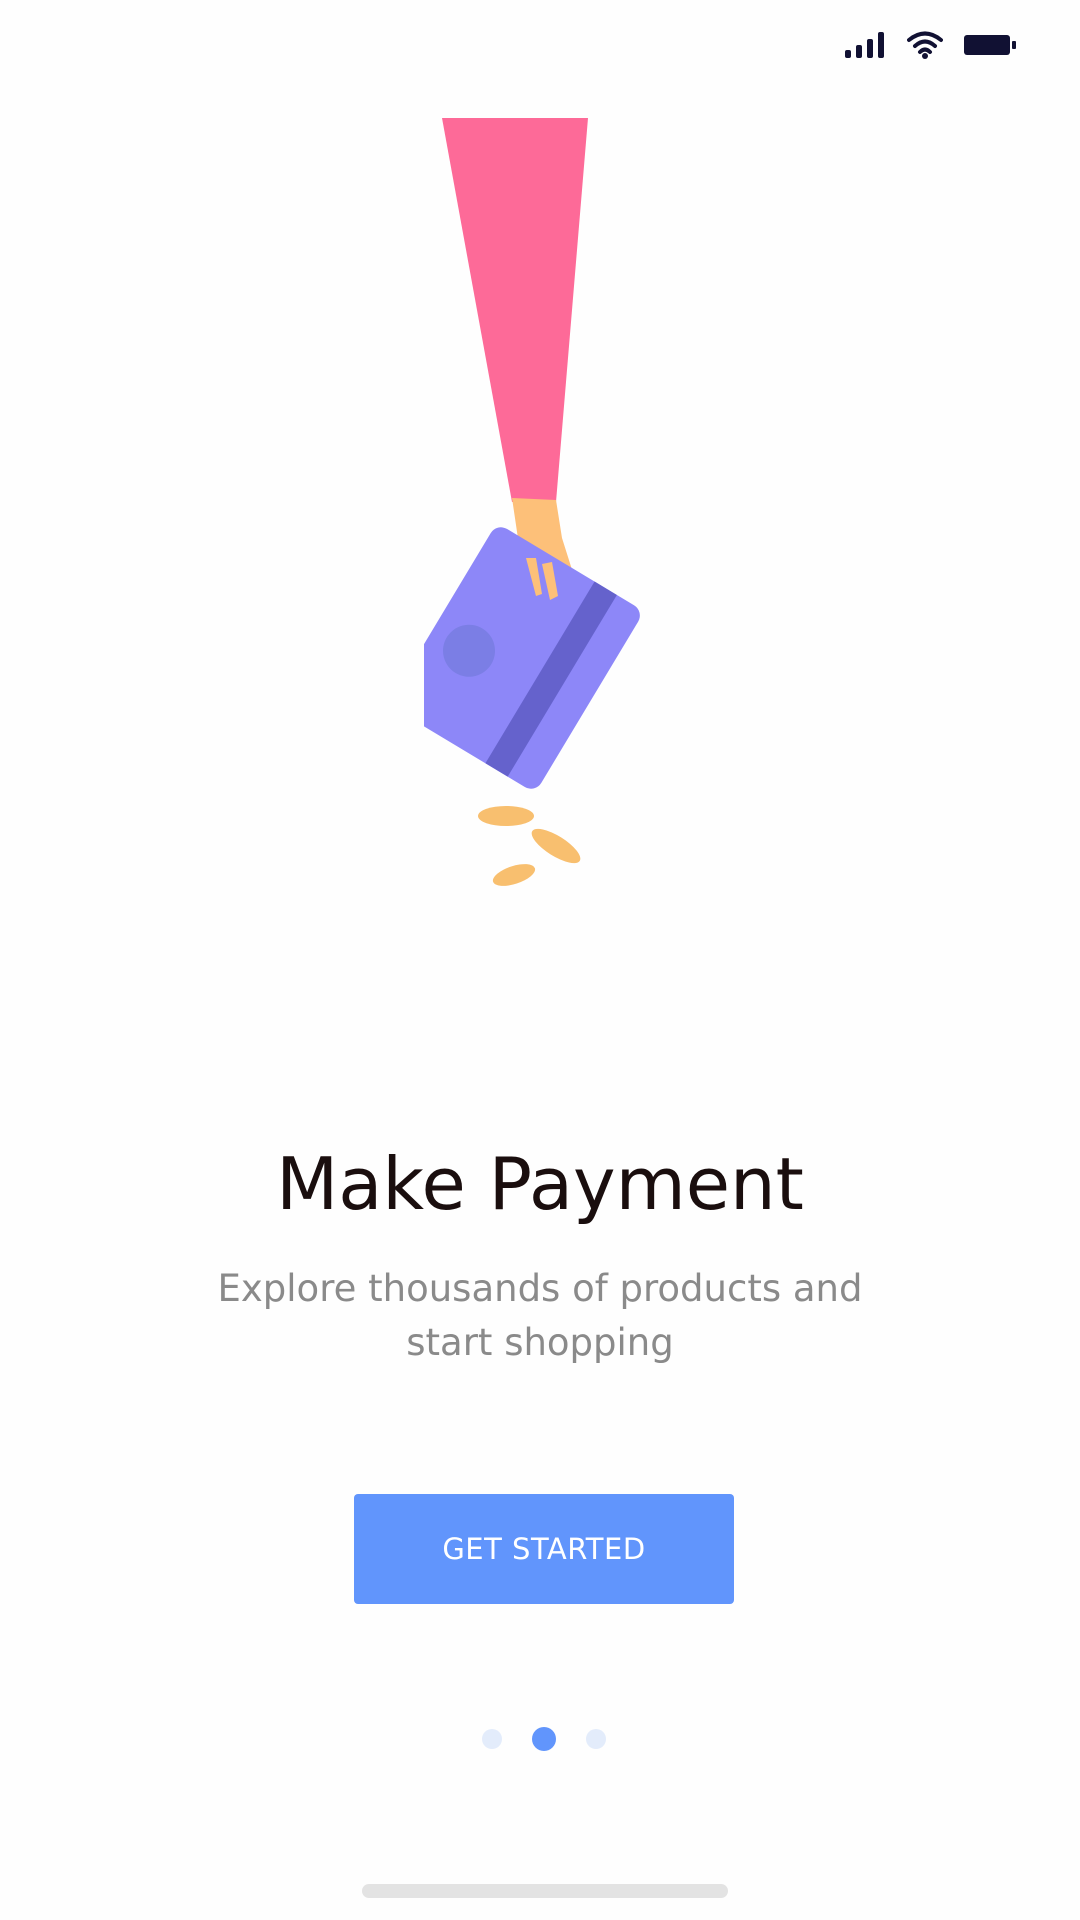 The width and height of the screenshot is (1080, 1920). What do you see at coordinates (545, 44) in the screenshot?
I see `status-bar` at bounding box center [545, 44].